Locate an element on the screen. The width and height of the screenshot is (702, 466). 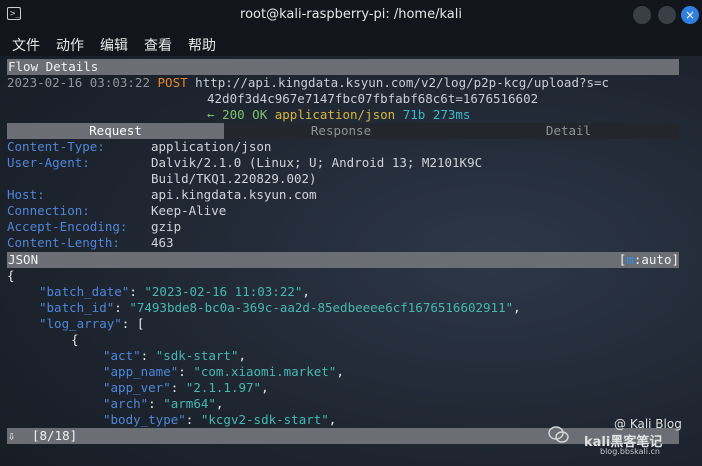
response-arrow-icon: ← is located at coordinates (211, 114).